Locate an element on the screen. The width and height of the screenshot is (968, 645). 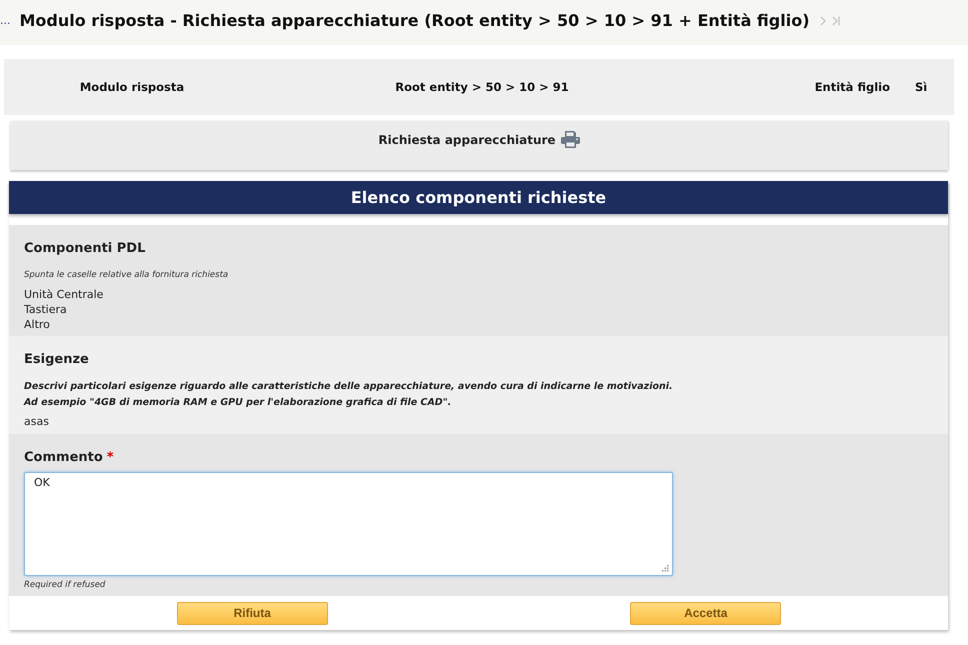
comment-field: OK is located at coordinates (348, 524).